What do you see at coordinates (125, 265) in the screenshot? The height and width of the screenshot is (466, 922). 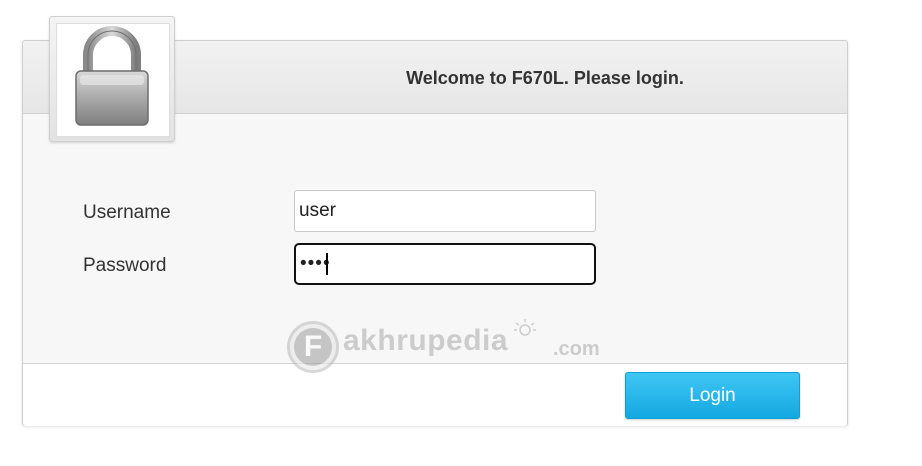 I see `password-label: Password` at bounding box center [125, 265].